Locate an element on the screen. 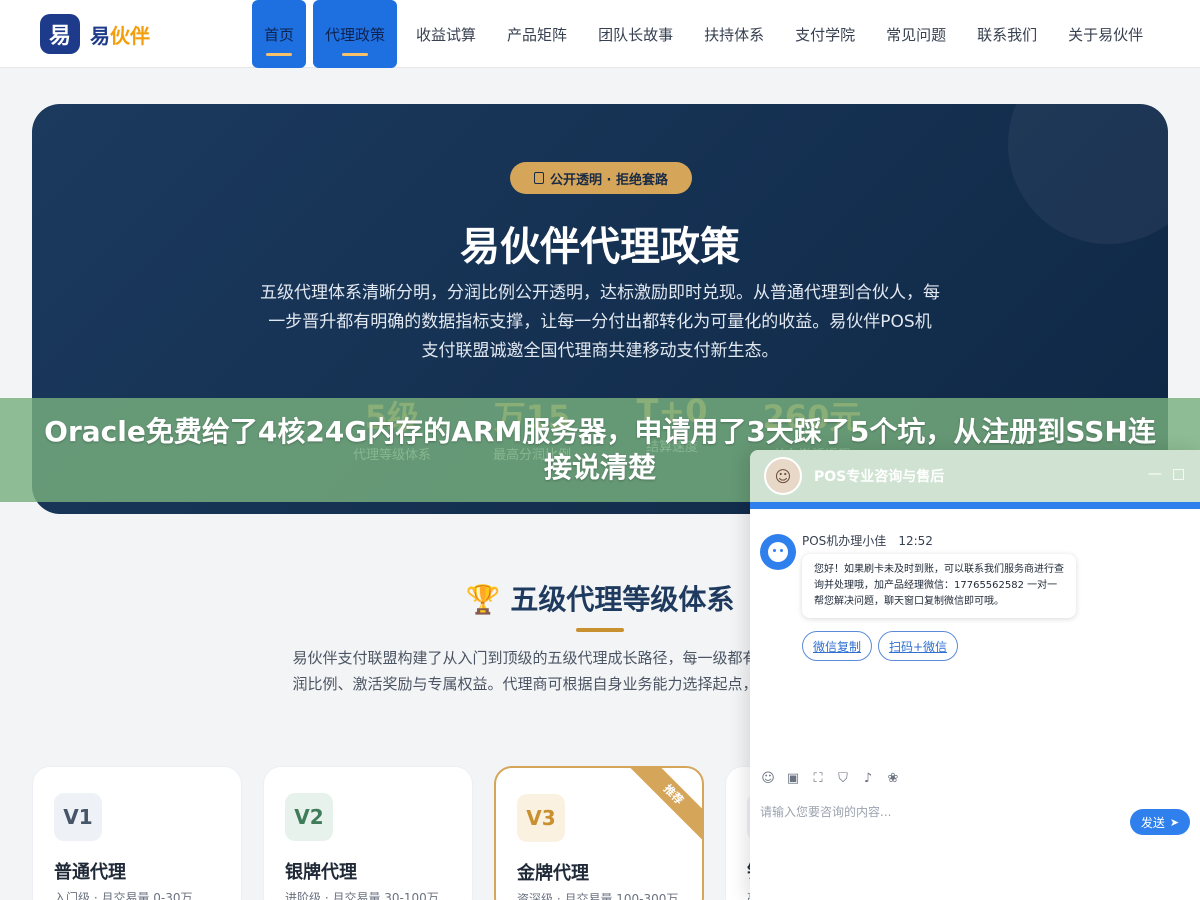 This screenshot has width=1200, height=900. screenshot-icon: ⛶ is located at coordinates (818, 778).